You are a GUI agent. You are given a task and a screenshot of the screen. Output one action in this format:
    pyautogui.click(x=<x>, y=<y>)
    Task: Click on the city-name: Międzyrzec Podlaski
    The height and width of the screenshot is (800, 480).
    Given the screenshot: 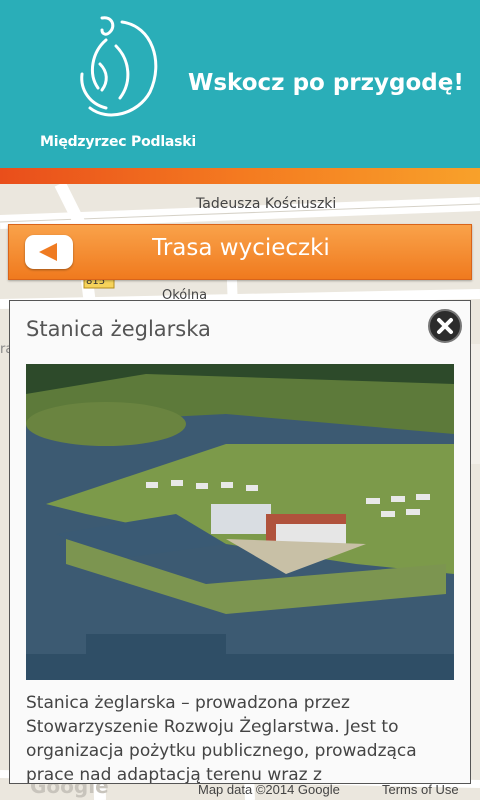 What is the action you would take?
    pyautogui.click(x=118, y=142)
    